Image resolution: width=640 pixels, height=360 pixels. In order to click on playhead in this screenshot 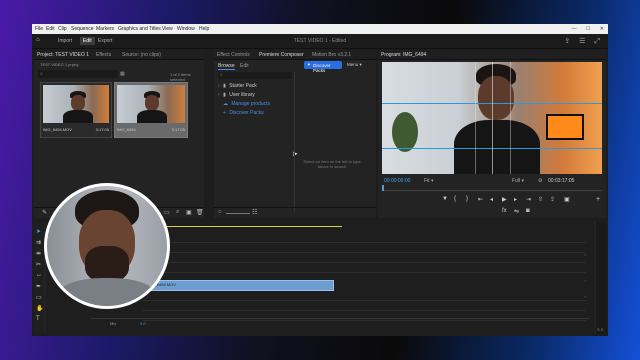, I will do `click(383, 188)`.